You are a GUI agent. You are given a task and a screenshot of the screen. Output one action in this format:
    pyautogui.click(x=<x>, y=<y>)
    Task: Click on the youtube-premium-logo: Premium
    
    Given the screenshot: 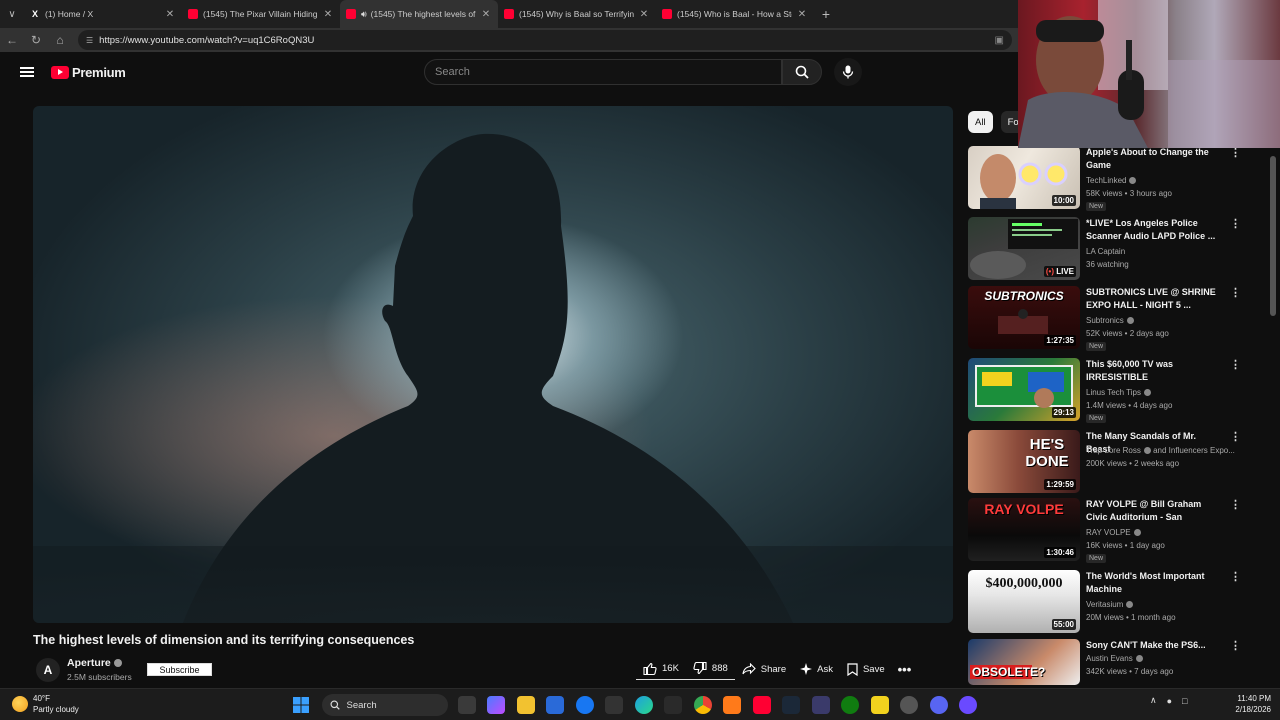 What is the action you would take?
    pyautogui.click(x=88, y=72)
    